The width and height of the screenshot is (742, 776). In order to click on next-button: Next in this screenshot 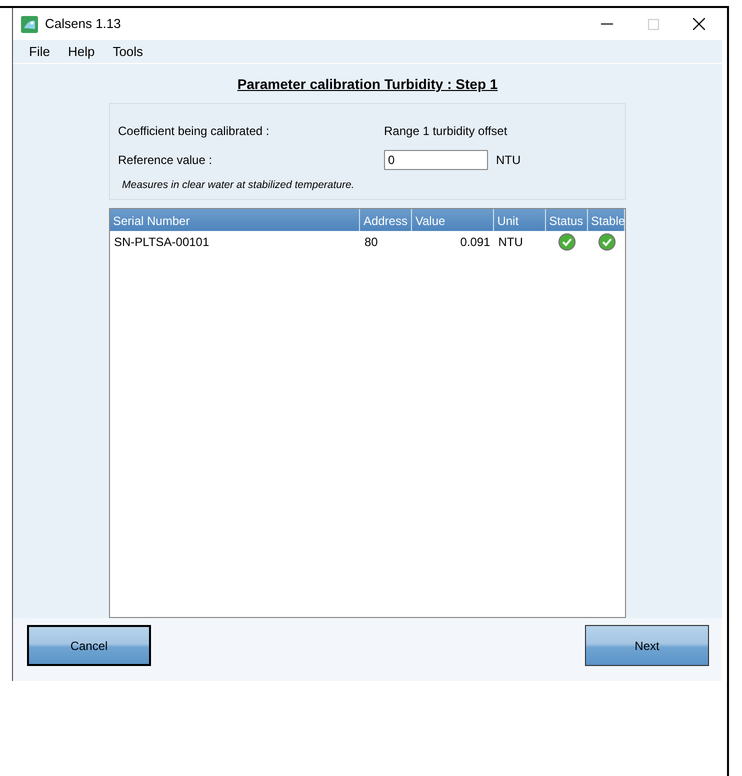, I will do `click(647, 645)`.